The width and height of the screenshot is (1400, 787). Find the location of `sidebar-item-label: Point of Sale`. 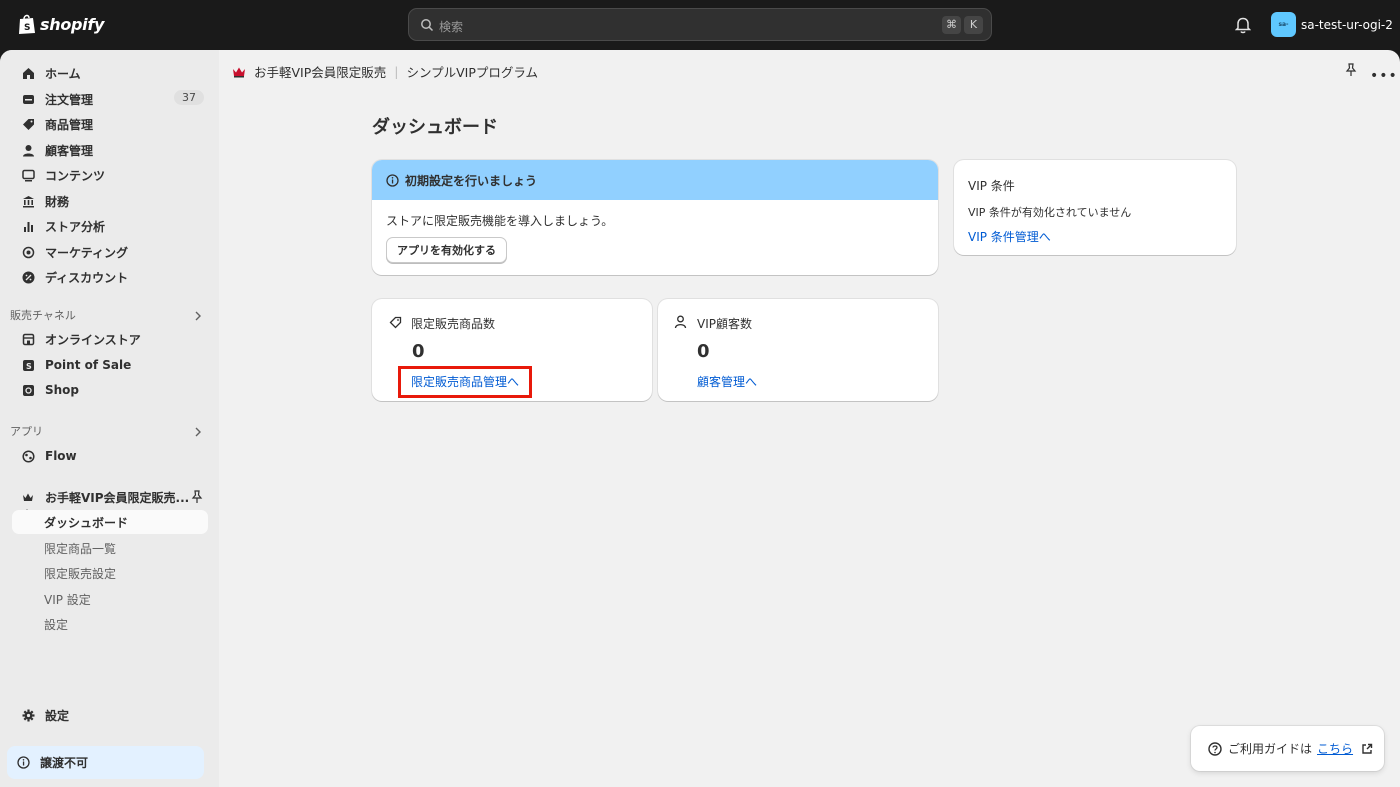

sidebar-item-label: Point of Sale is located at coordinates (88, 365).